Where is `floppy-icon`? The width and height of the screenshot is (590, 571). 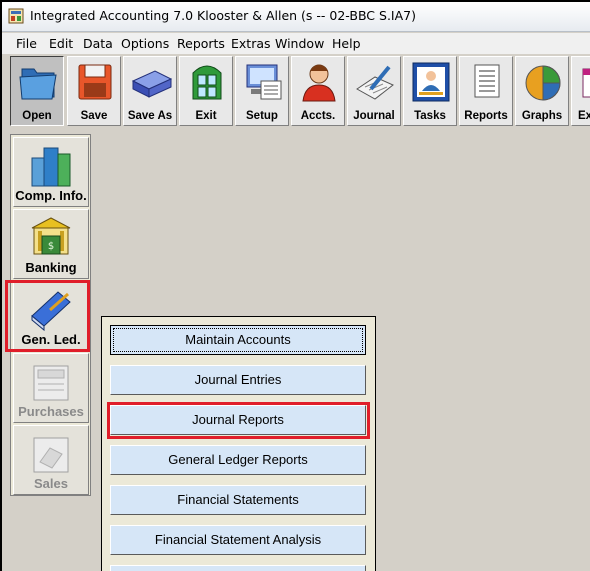 floppy-icon is located at coordinates (95, 82).